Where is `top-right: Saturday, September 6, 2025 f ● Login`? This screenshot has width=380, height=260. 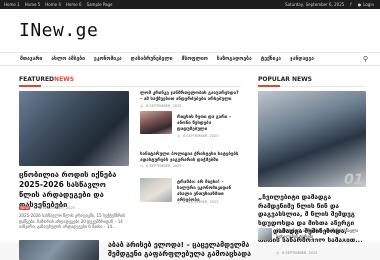
top-right: Saturday, September 6, 2025 f ● Login is located at coordinates (329, 4).